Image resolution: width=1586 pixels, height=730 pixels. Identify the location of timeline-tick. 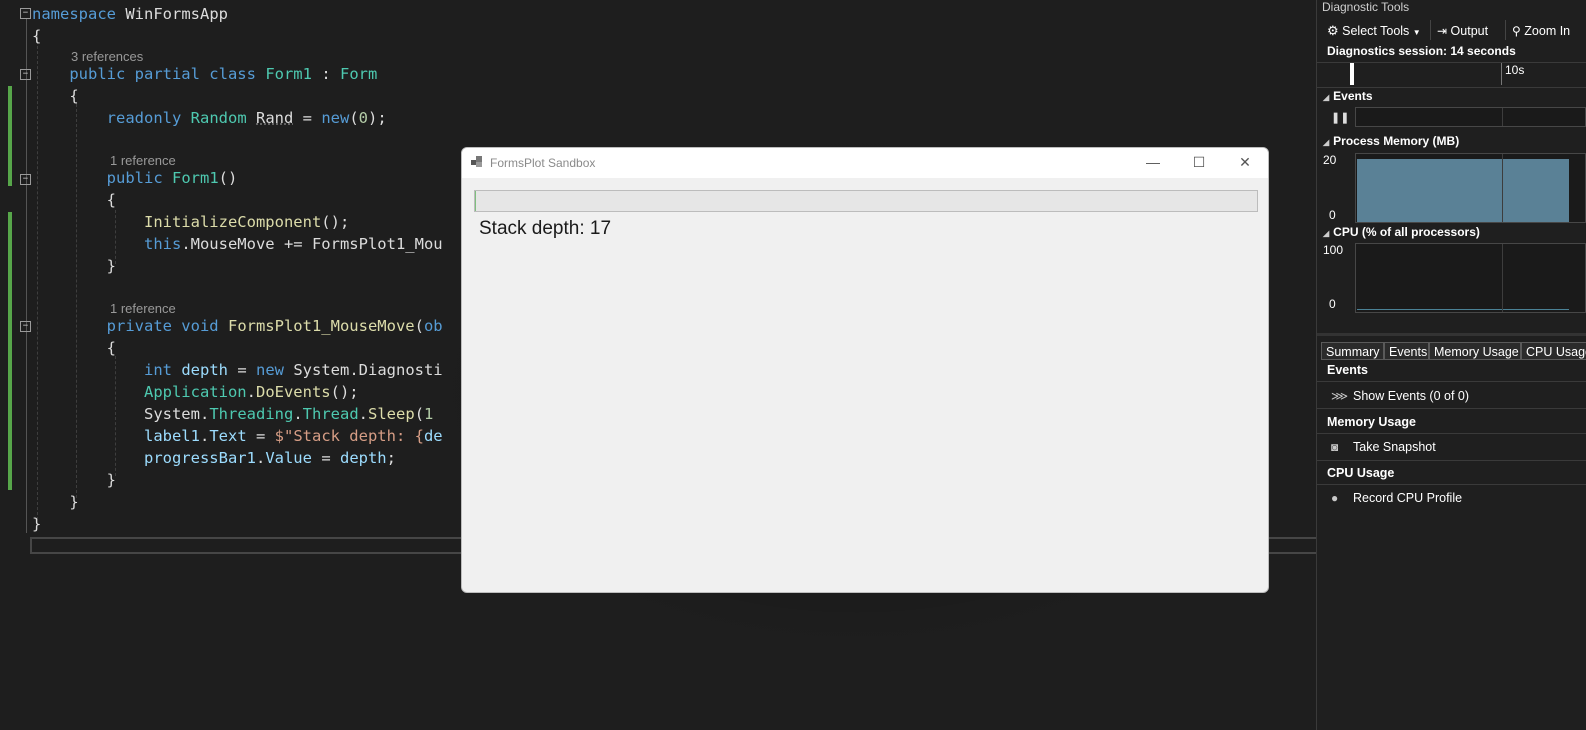
(1501, 74).